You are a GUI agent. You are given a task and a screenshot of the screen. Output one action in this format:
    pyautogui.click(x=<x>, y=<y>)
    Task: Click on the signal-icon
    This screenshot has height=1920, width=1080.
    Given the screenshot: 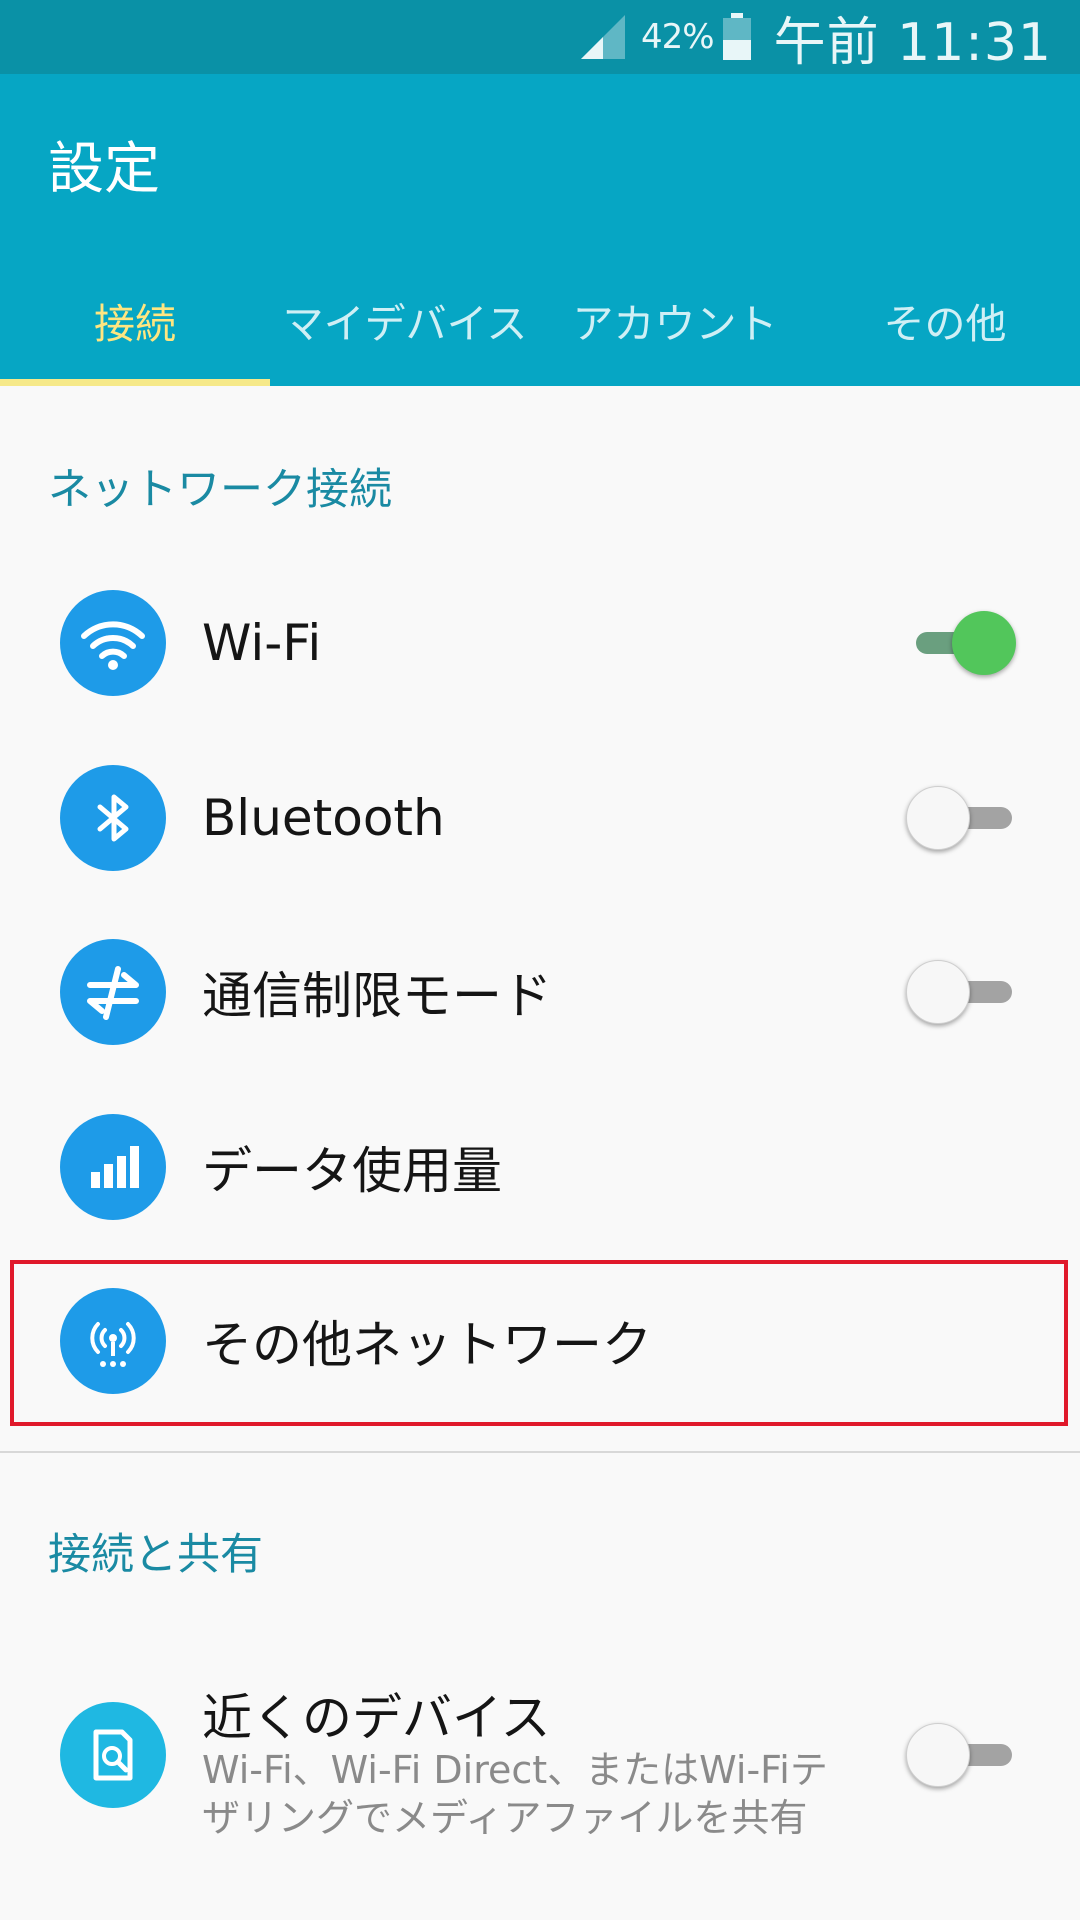 What is the action you would take?
    pyautogui.click(x=603, y=37)
    